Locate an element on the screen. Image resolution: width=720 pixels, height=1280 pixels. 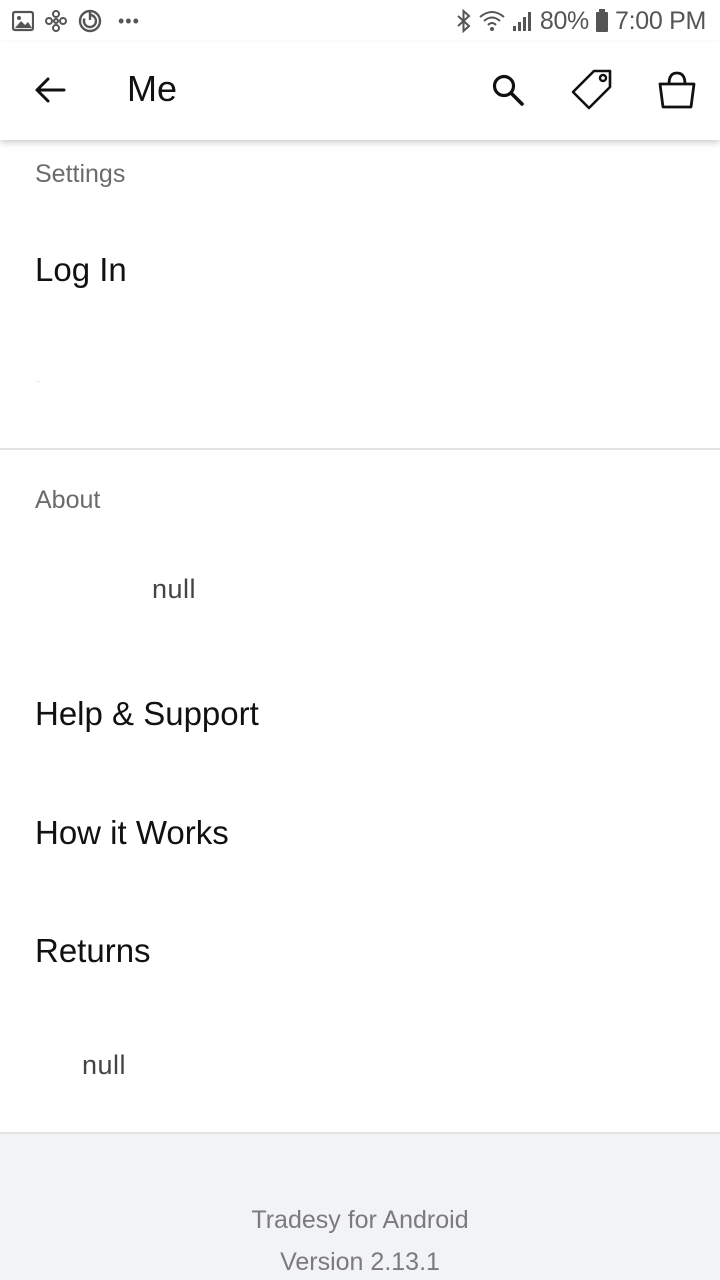
status-bar: ••• 80% 7:00 PM is located at coordinates (360, 21).